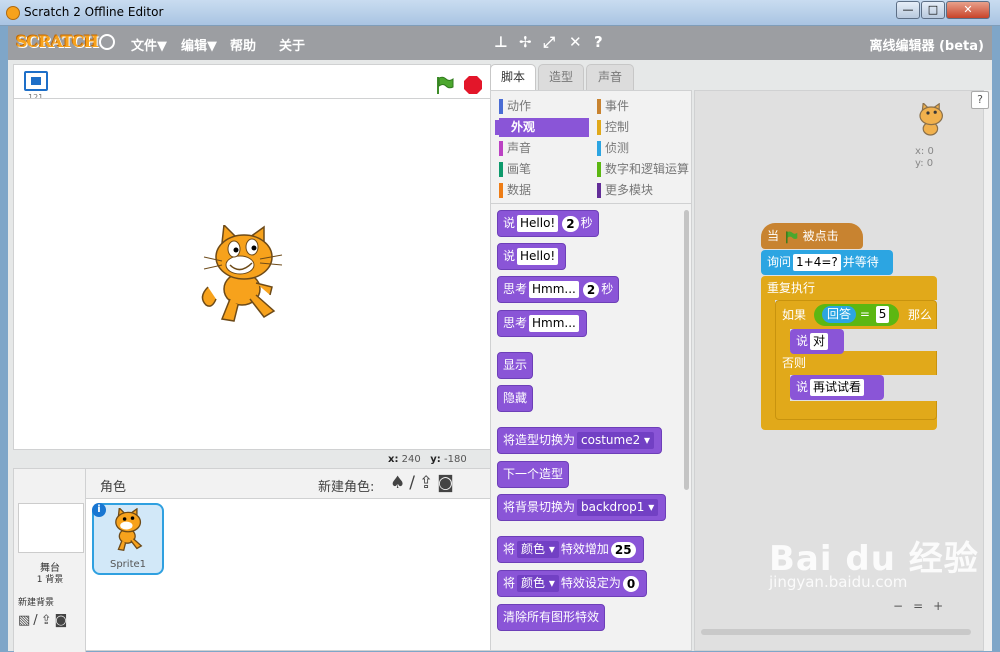 Image resolution: width=1000 pixels, height=652 pixels. Describe the element at coordinates (444, 85) in the screenshot. I see `green-flag-icon` at that location.